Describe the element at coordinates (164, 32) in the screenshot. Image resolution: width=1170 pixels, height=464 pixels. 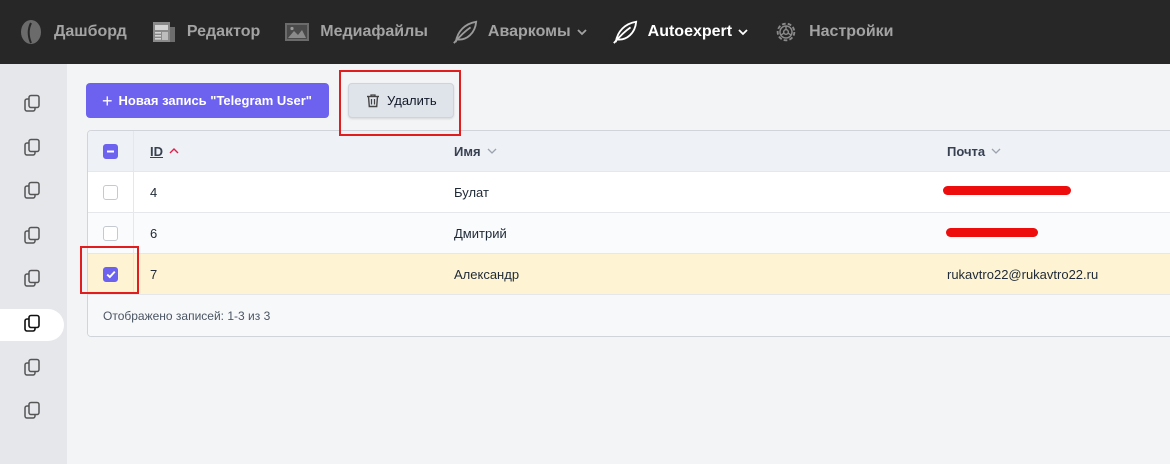
I see `newspaper-icon` at that location.